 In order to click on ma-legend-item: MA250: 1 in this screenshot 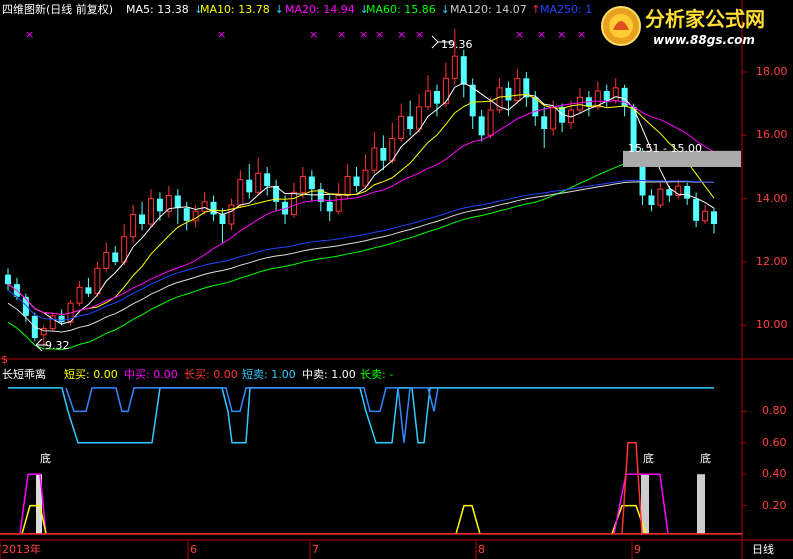, I will do `click(566, 9)`.